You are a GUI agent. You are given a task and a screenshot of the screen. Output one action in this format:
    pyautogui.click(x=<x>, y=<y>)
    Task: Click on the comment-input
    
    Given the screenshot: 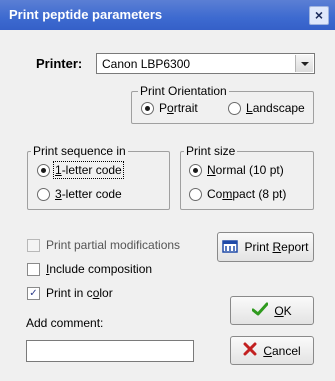 What is the action you would take?
    pyautogui.click(x=110, y=351)
    